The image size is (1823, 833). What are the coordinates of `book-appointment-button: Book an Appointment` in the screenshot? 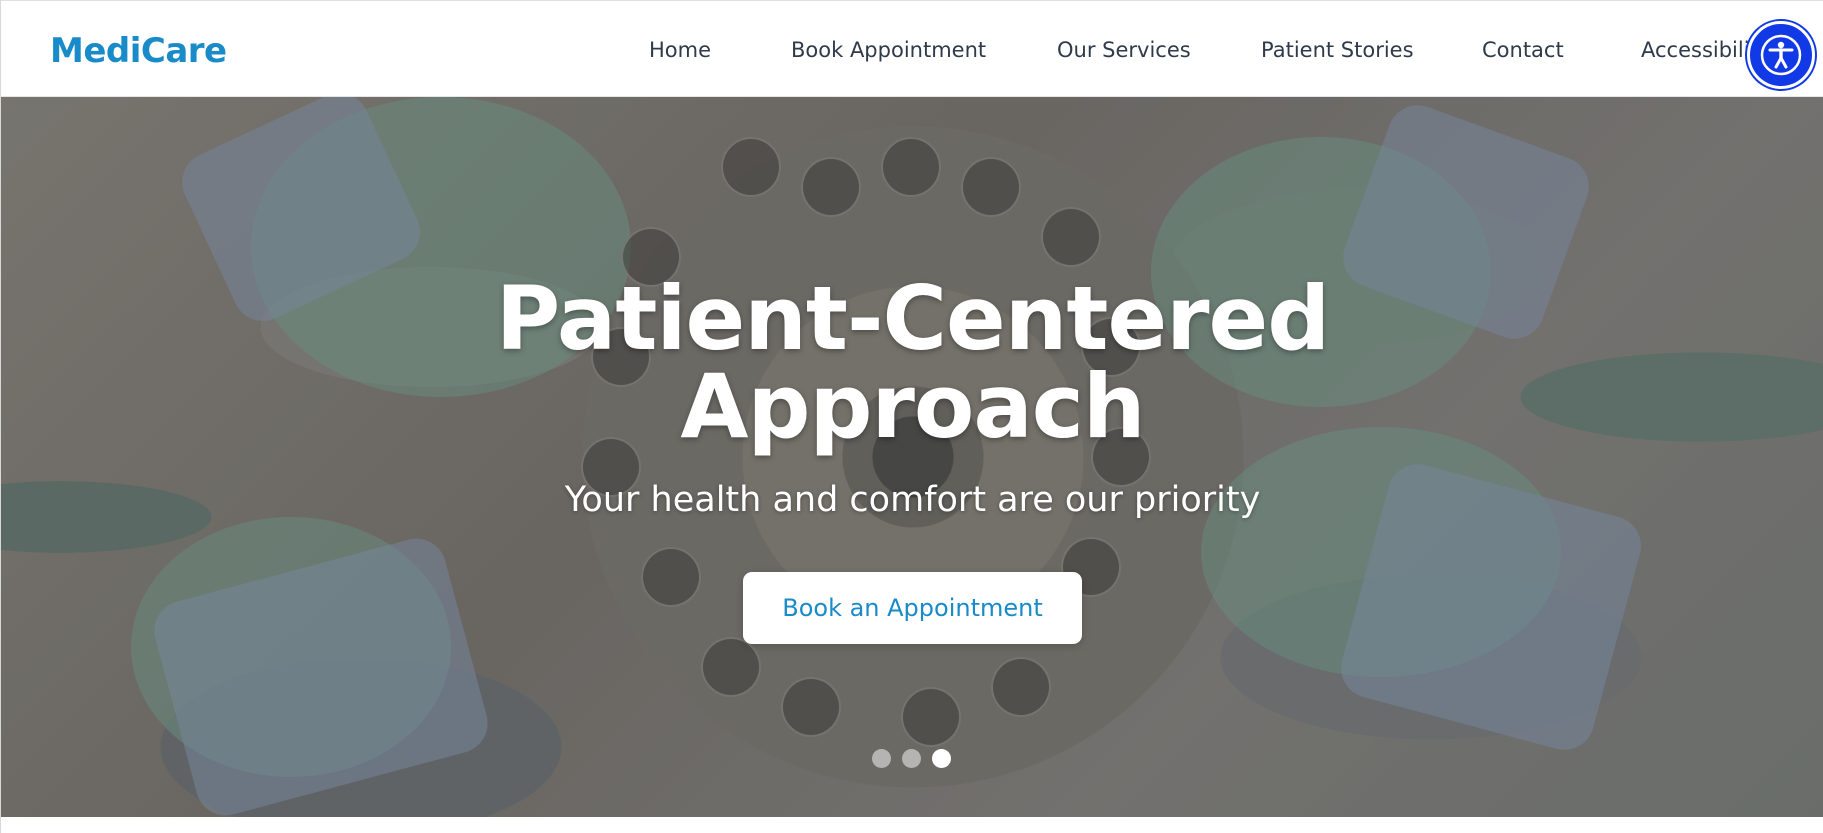 It's located at (912, 608).